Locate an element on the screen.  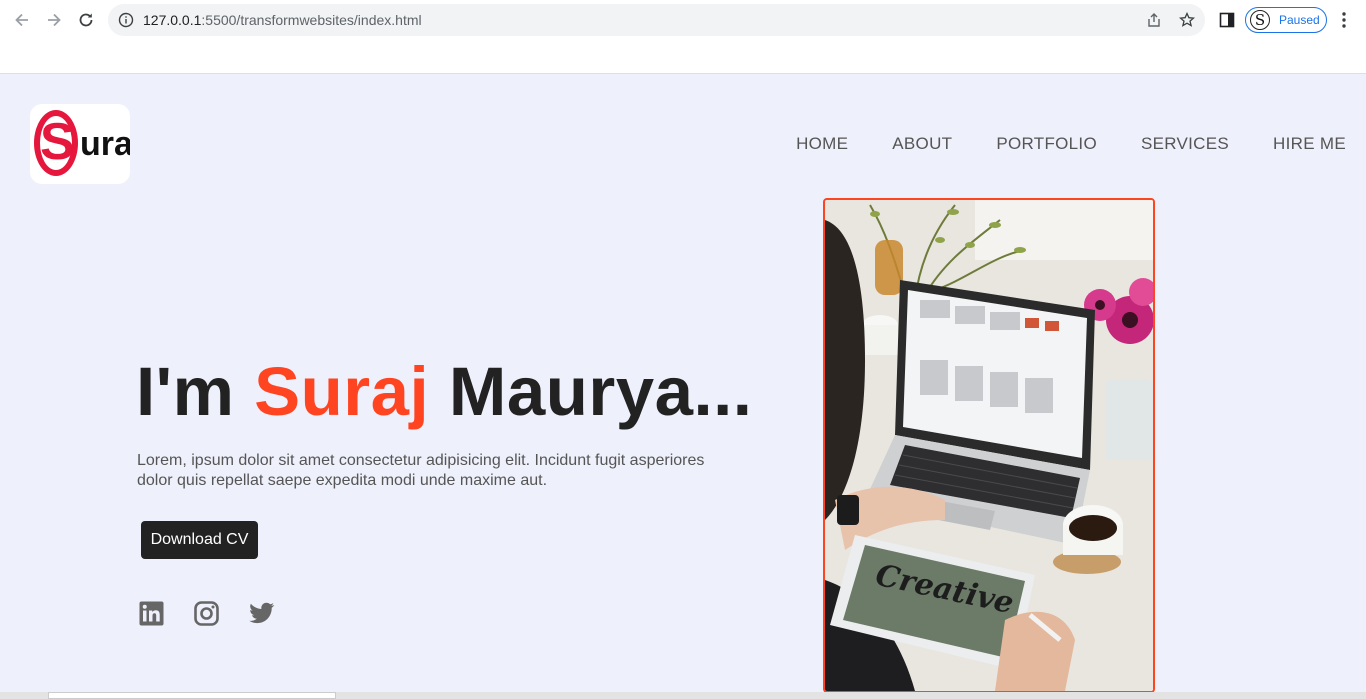
url-host: 127.0.0.1 is located at coordinates (172, 20).